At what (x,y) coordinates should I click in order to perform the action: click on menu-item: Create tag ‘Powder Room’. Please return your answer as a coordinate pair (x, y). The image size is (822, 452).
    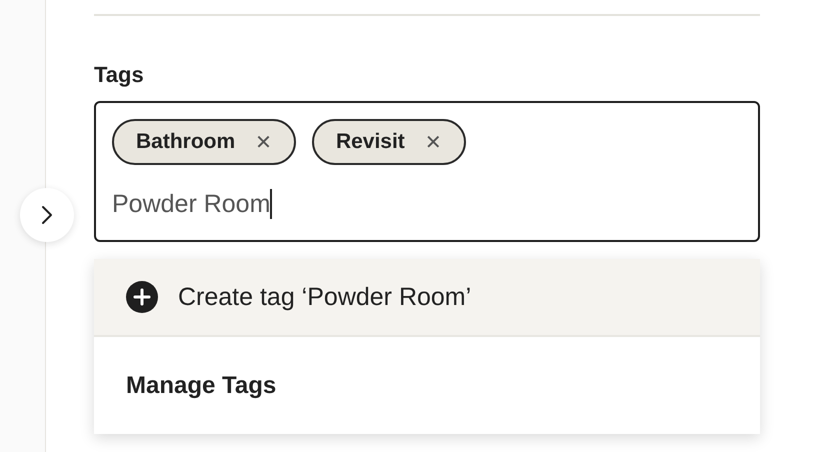
    Looking at the image, I should click on (427, 298).